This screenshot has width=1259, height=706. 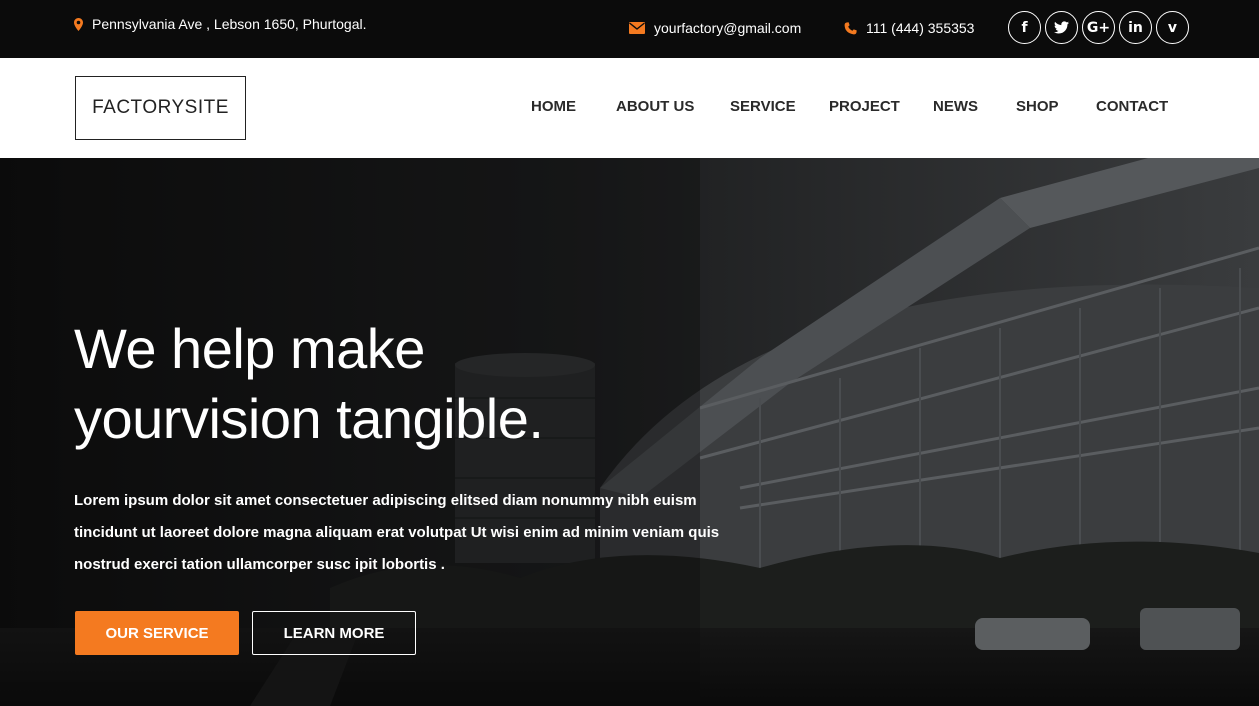 I want to click on nav-home: HOME, so click(x=553, y=106).